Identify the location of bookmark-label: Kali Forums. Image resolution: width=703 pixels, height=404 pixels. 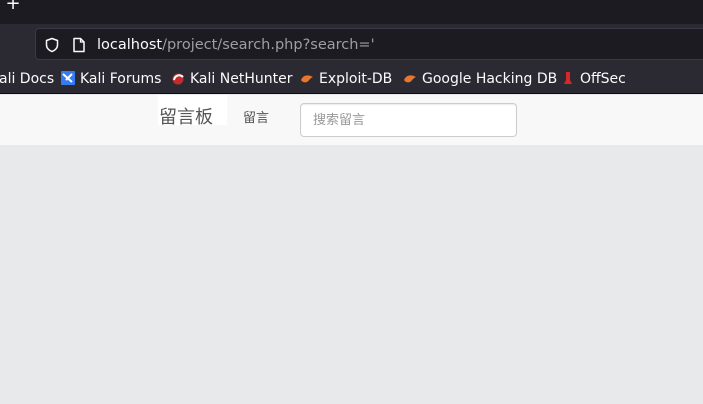
(121, 79).